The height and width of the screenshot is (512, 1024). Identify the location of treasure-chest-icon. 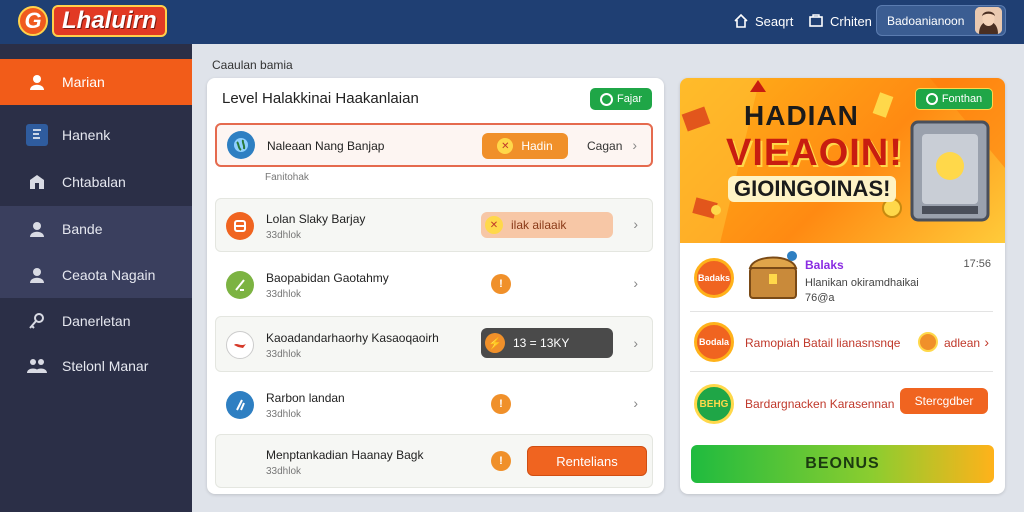
(773, 275).